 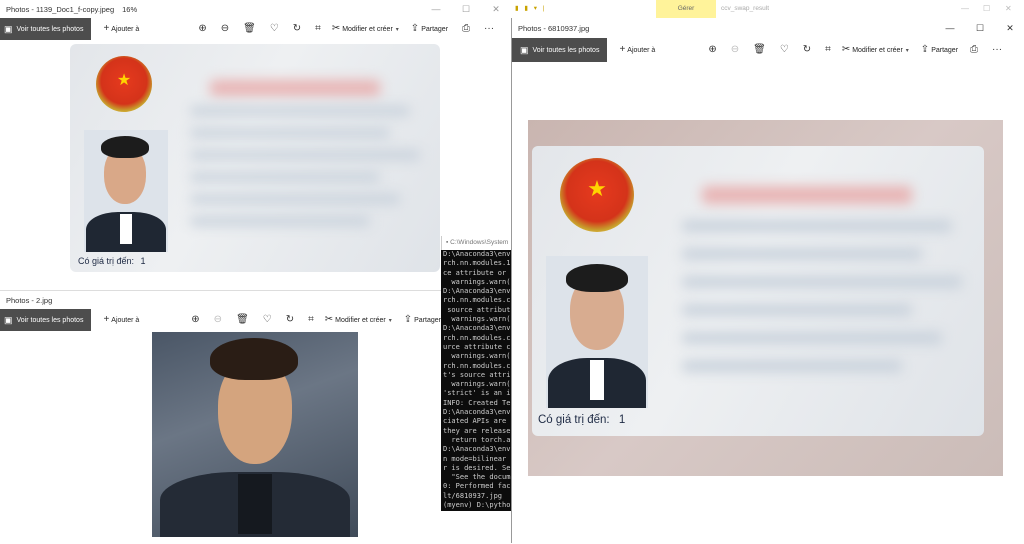 What do you see at coordinates (477, 439) in the screenshot?
I see `console-line: return torch.a` at bounding box center [477, 439].